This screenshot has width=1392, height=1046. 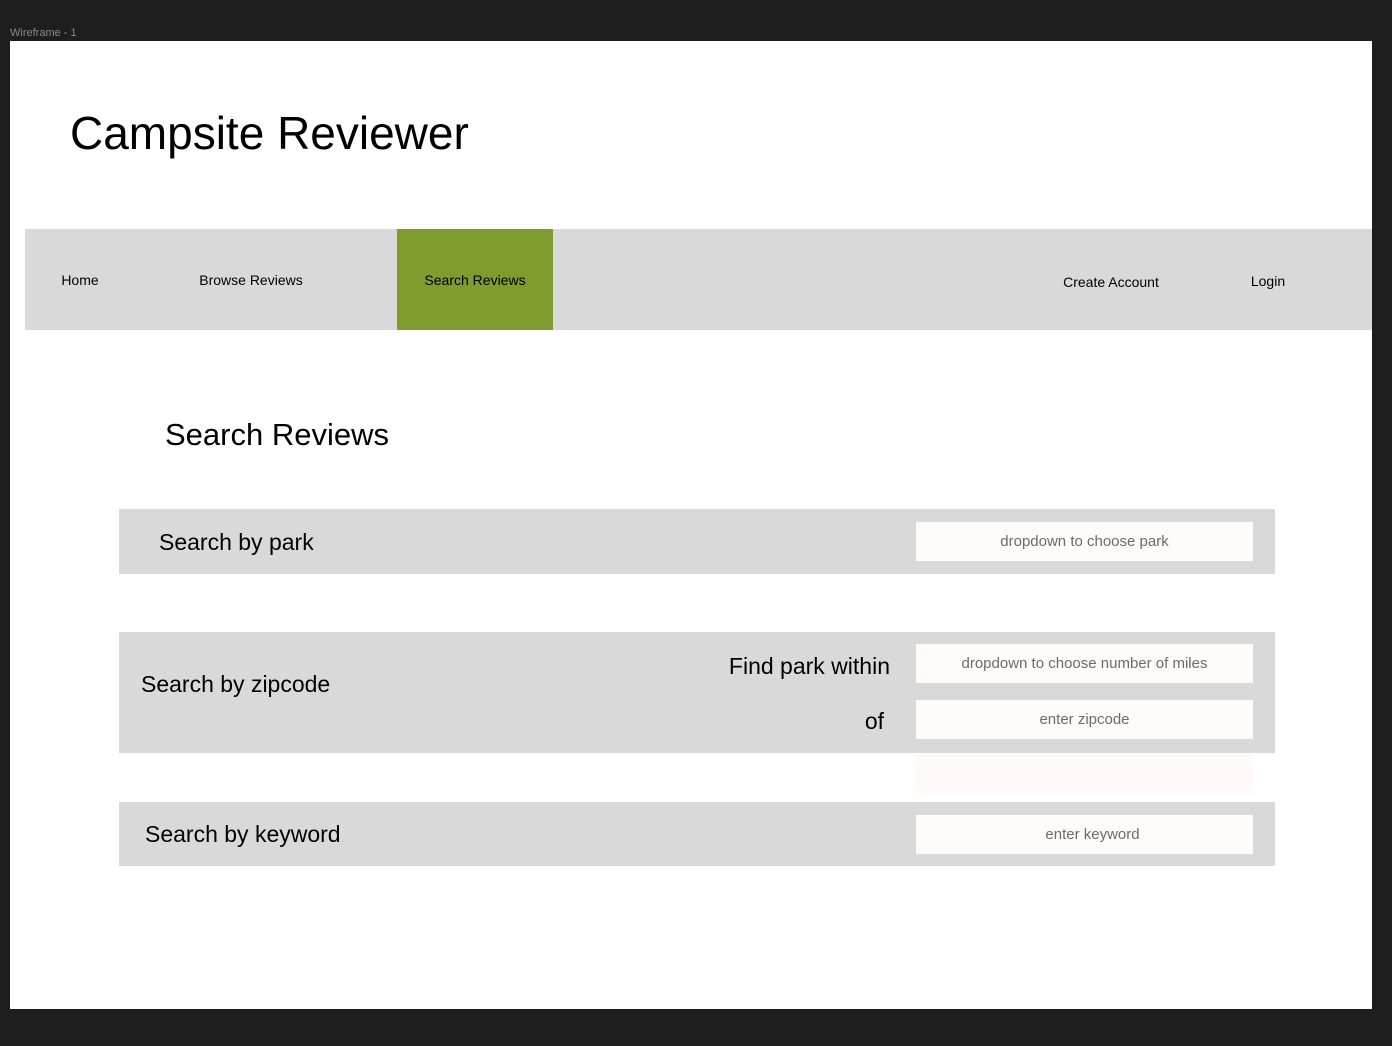 I want to click on empty-field-placeholder, so click(x=1084, y=774).